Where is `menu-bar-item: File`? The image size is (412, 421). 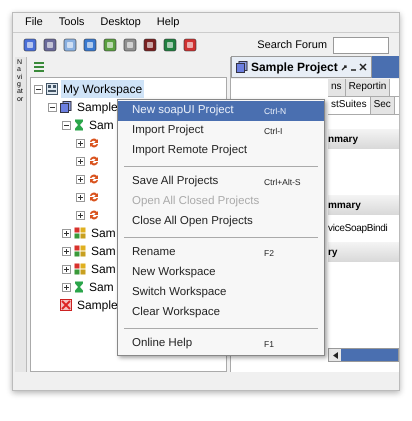 menu-bar-item: File is located at coordinates (34, 22).